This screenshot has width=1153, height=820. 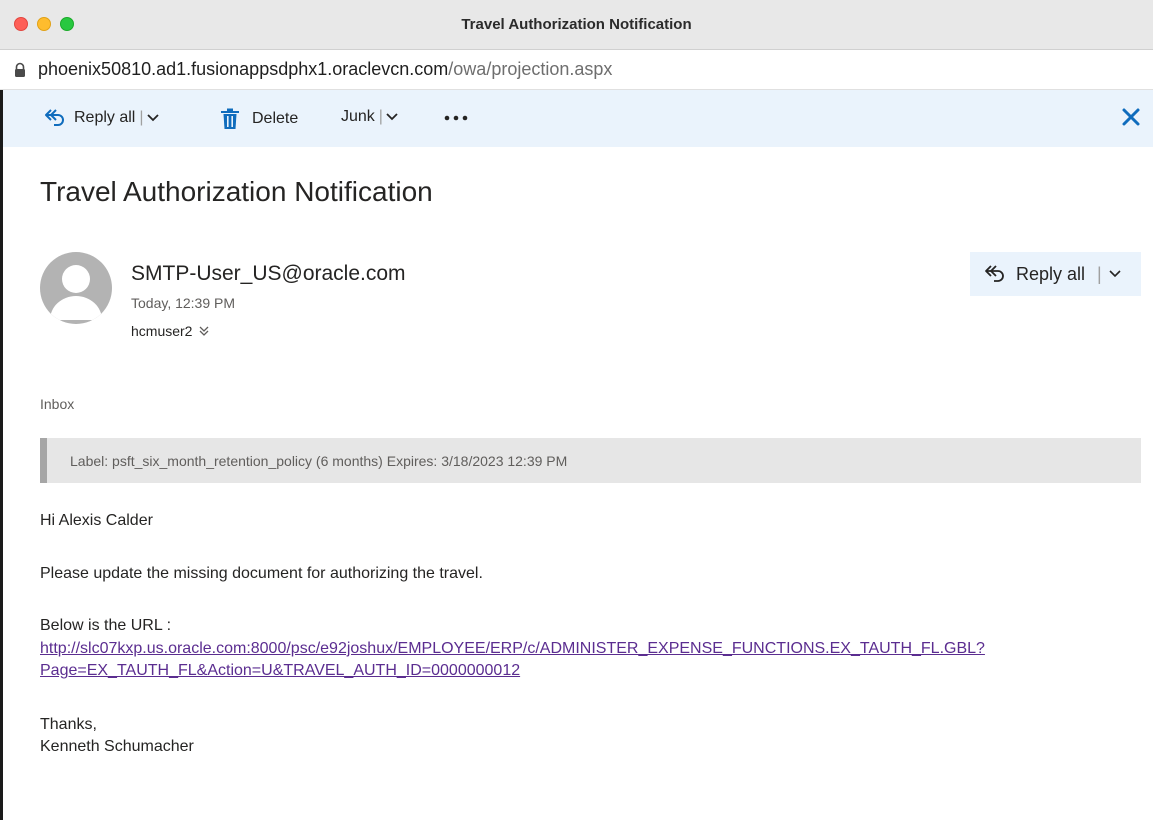 What do you see at coordinates (230, 118) in the screenshot?
I see `trash-icon` at bounding box center [230, 118].